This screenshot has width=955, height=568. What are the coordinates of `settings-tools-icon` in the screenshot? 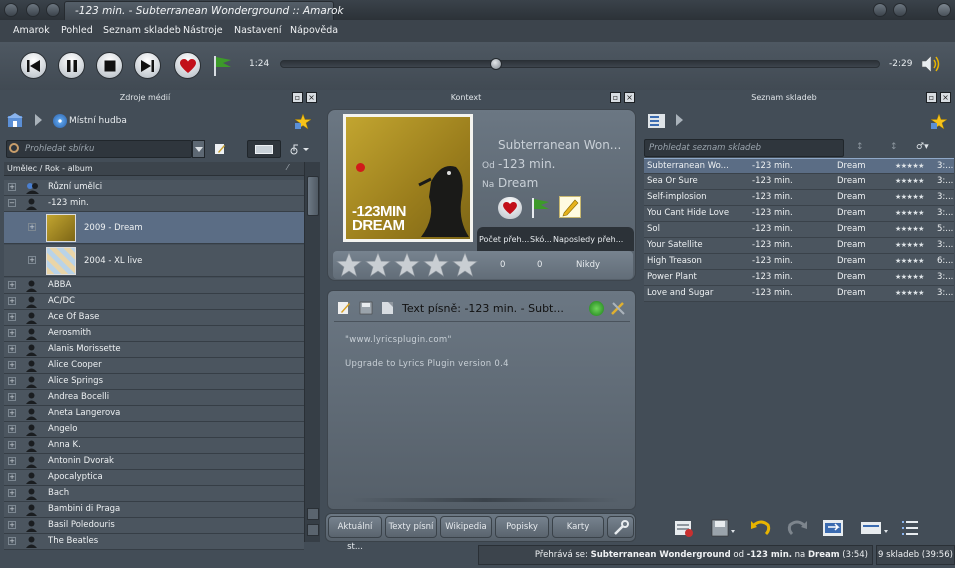 It's located at (618, 308).